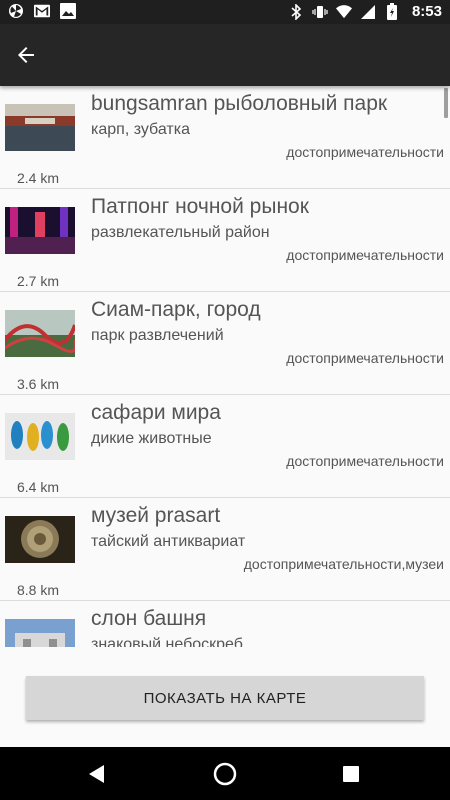  Describe the element at coordinates (40, 633) in the screenshot. I see `place-thumbnail-elephant-tower` at that location.